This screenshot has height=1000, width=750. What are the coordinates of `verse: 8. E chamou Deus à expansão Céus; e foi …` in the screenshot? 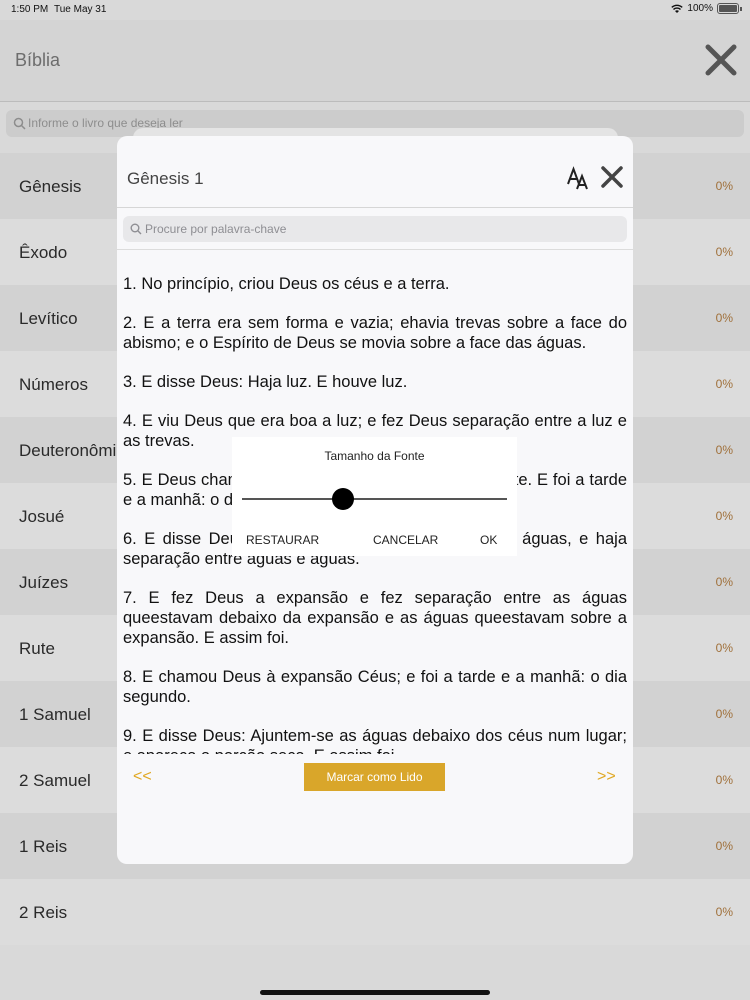 It's located at (375, 687).